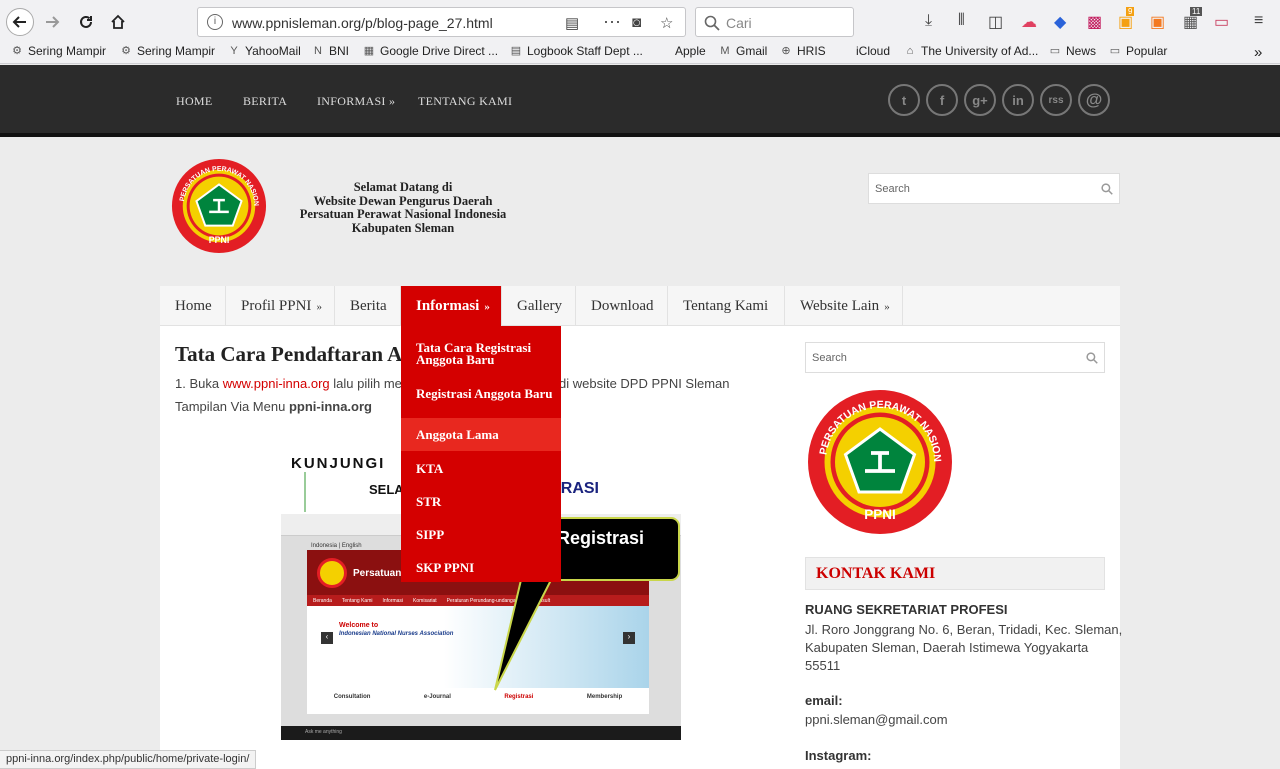 The width and height of the screenshot is (1280, 769). I want to click on email-icon: @, so click(1094, 100).